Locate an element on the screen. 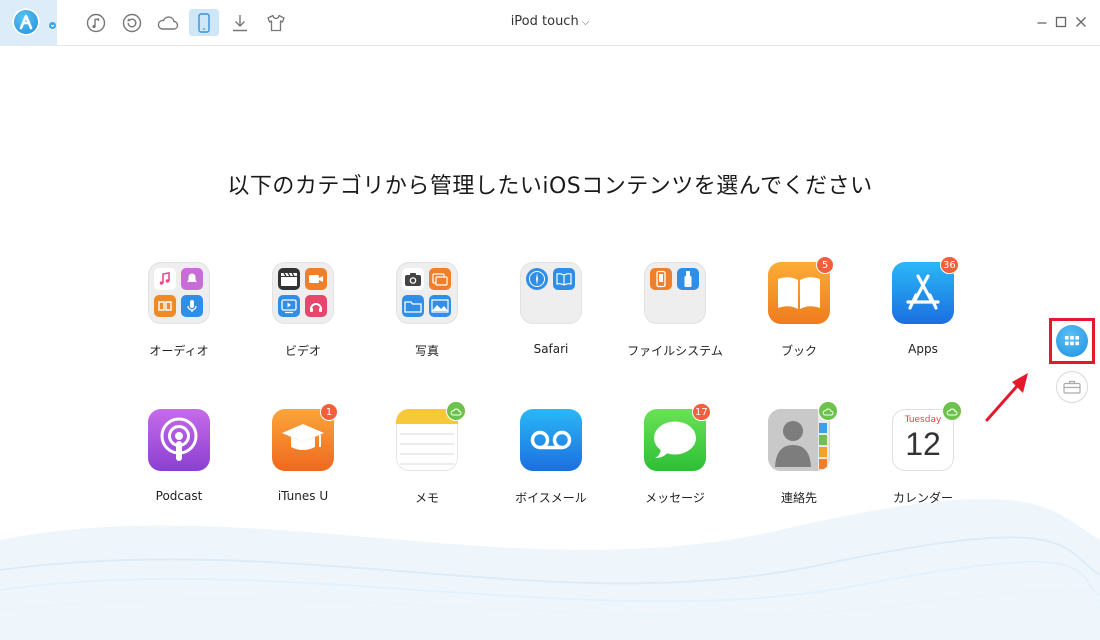 This screenshot has height=640, width=1100. grid-icon is located at coordinates (1072, 341).